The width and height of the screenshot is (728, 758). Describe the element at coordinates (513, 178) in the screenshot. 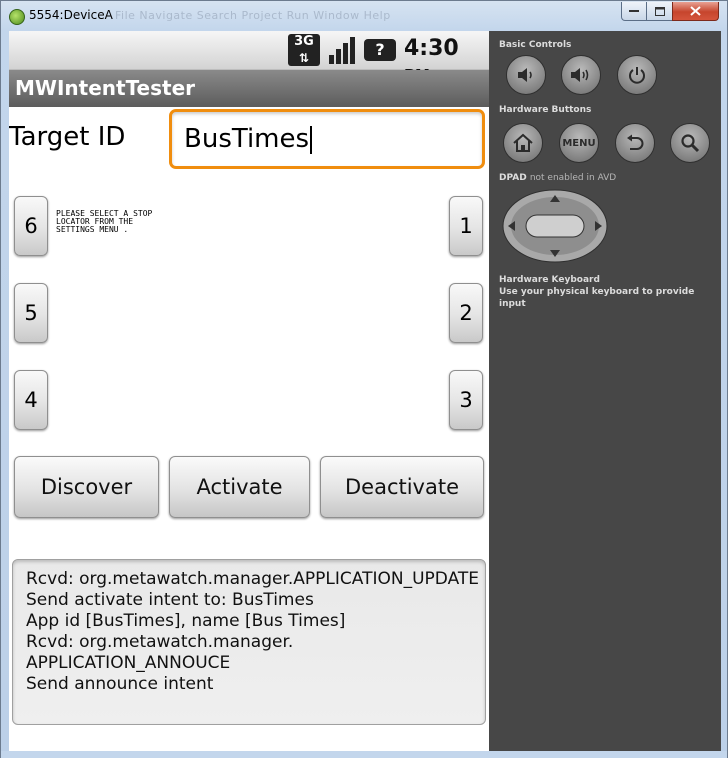

I see `dpad-title: DPAD` at that location.